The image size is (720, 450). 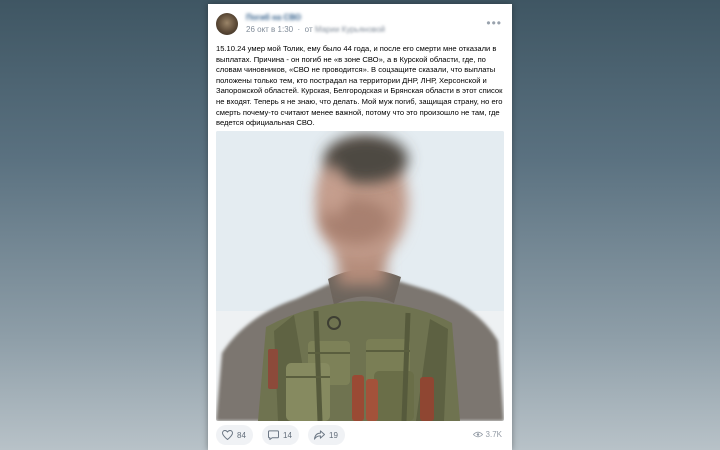 What do you see at coordinates (227, 24) in the screenshot?
I see `group-avatar` at bounding box center [227, 24].